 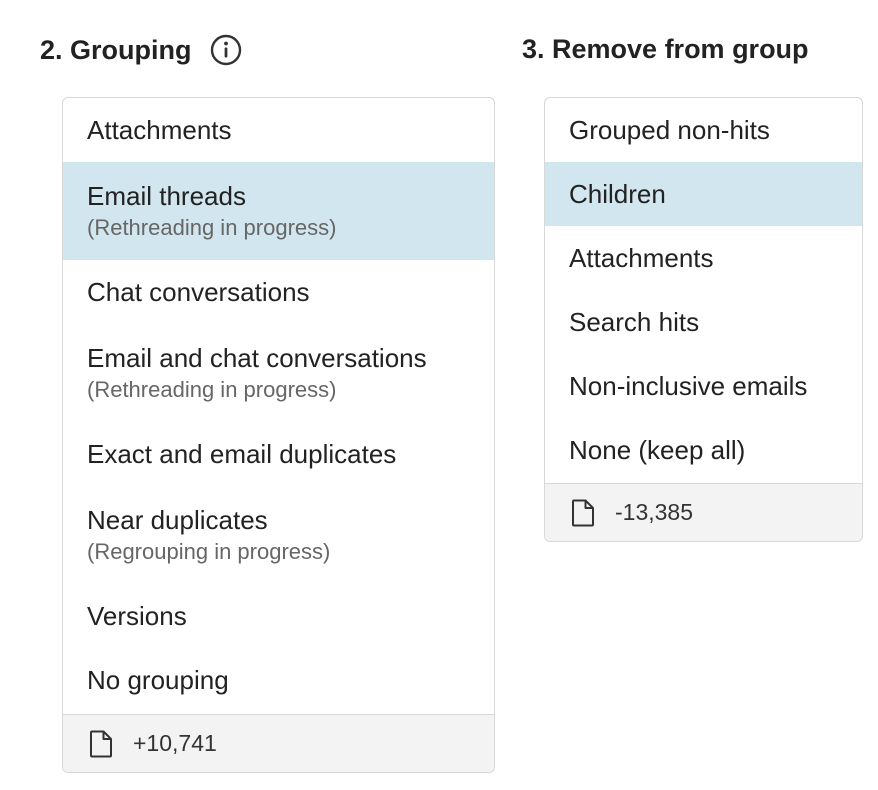 I want to click on option-label: Near duplicates, so click(x=177, y=520).